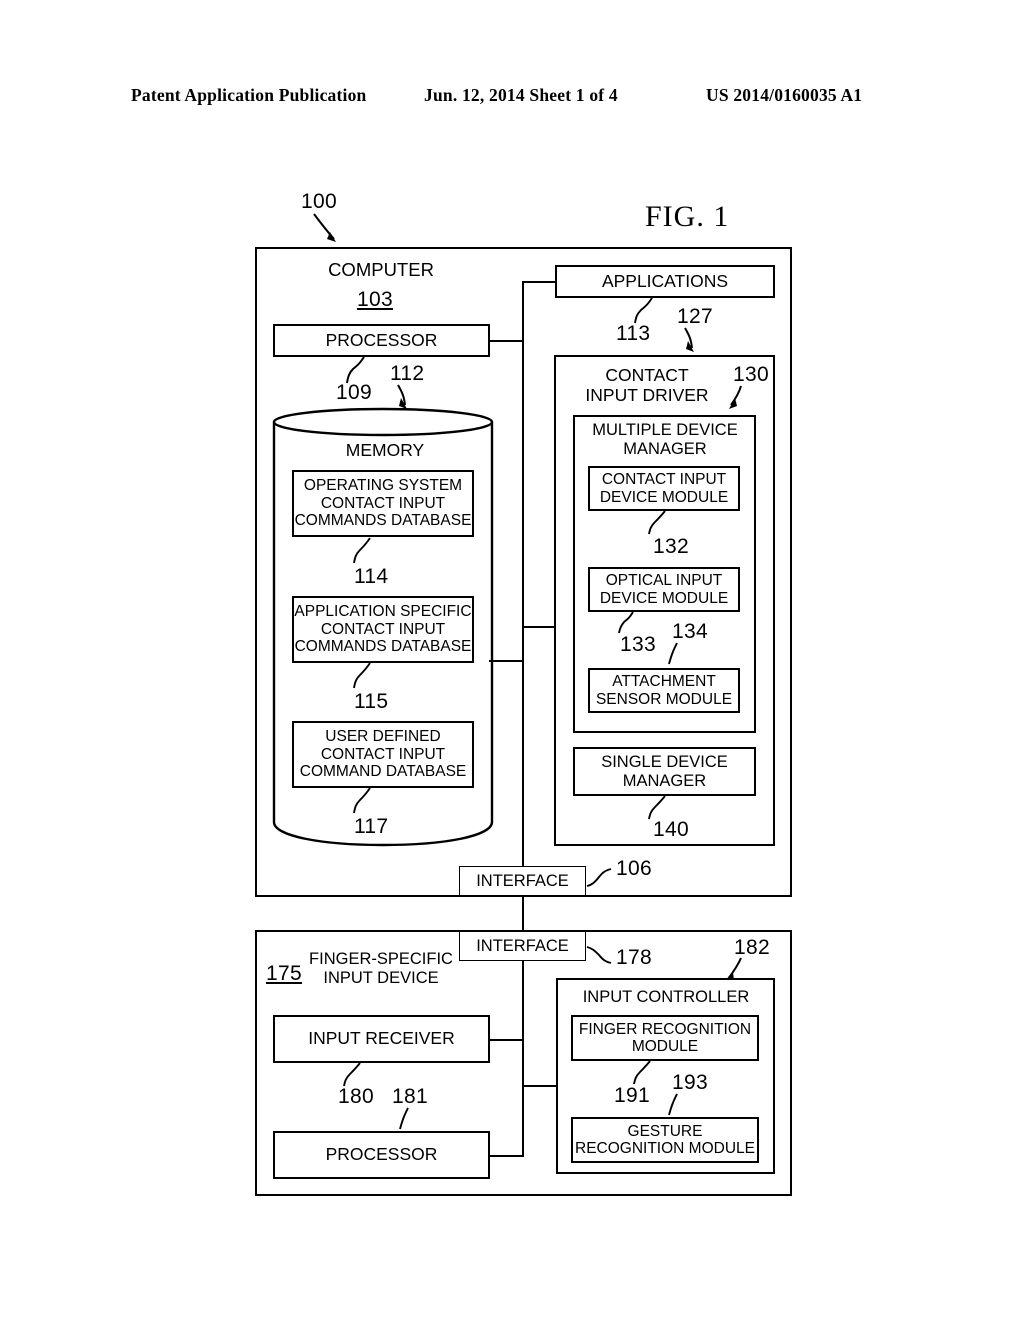  Describe the element at coordinates (665, 281) in the screenshot. I see `applications-box: APPLICATIONS` at that location.